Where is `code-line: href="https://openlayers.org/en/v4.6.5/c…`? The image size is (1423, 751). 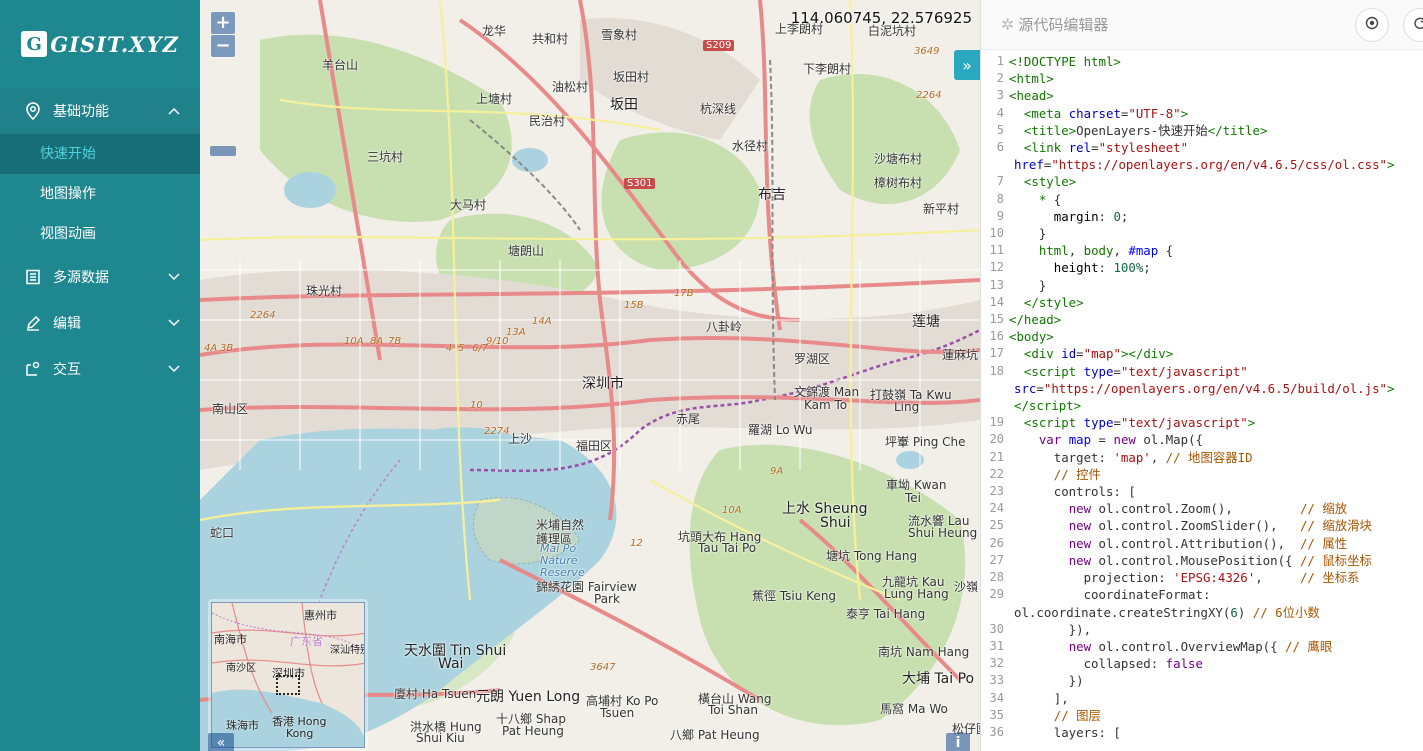 code-line: href="https://openlayers.org/en/v4.6.5/c… is located at coordinates (1202, 164).